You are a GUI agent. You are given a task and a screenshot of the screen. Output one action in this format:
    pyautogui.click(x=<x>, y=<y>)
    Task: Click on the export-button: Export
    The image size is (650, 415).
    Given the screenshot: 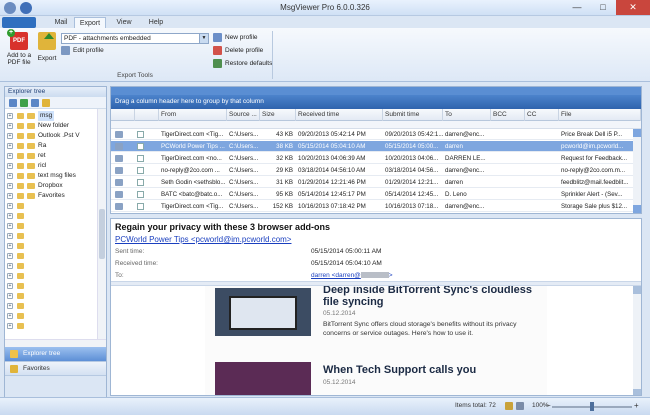 What is the action you would take?
    pyautogui.click(x=47, y=47)
    